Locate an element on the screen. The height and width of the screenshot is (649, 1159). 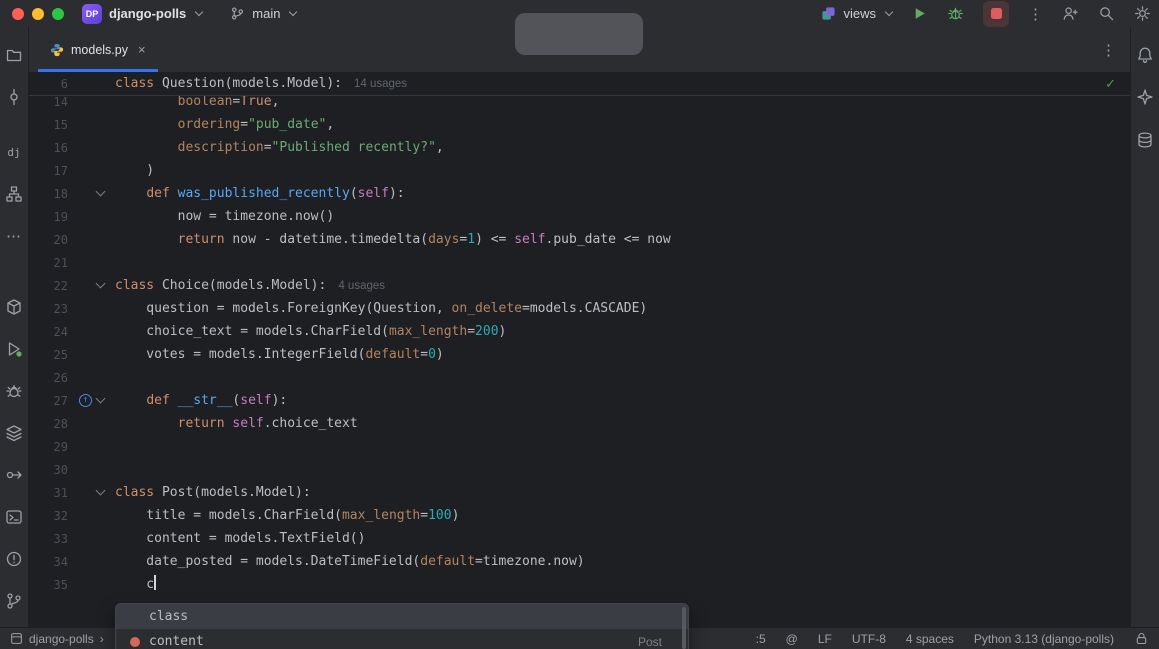
more-actions-button: ⋮ is located at coordinates (1035, 14).